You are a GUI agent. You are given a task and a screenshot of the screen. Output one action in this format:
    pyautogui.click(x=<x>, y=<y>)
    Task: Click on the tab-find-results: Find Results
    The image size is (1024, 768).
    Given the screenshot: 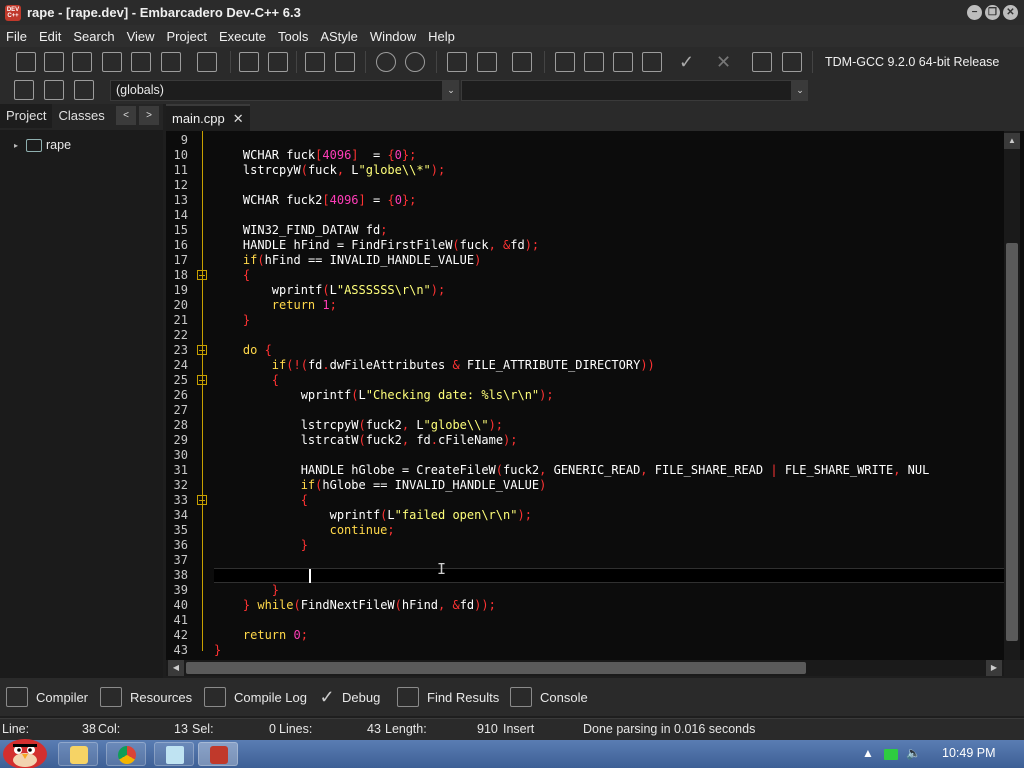 What is the action you would take?
    pyautogui.click(x=448, y=697)
    